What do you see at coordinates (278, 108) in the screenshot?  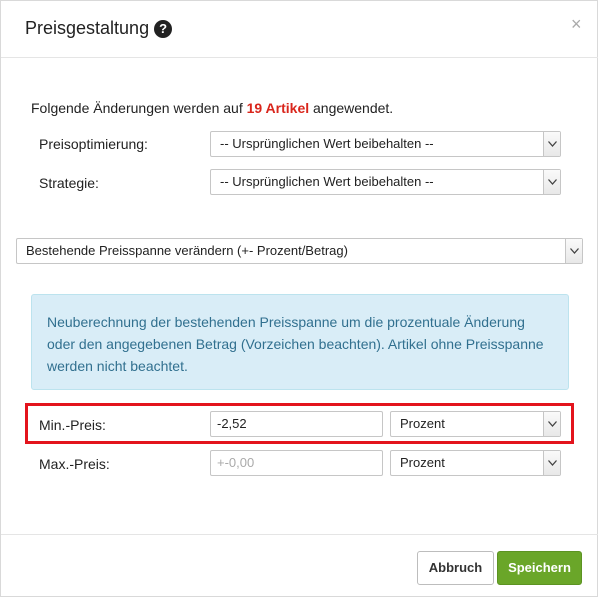 I see `article-count: 19 Artikel` at bounding box center [278, 108].